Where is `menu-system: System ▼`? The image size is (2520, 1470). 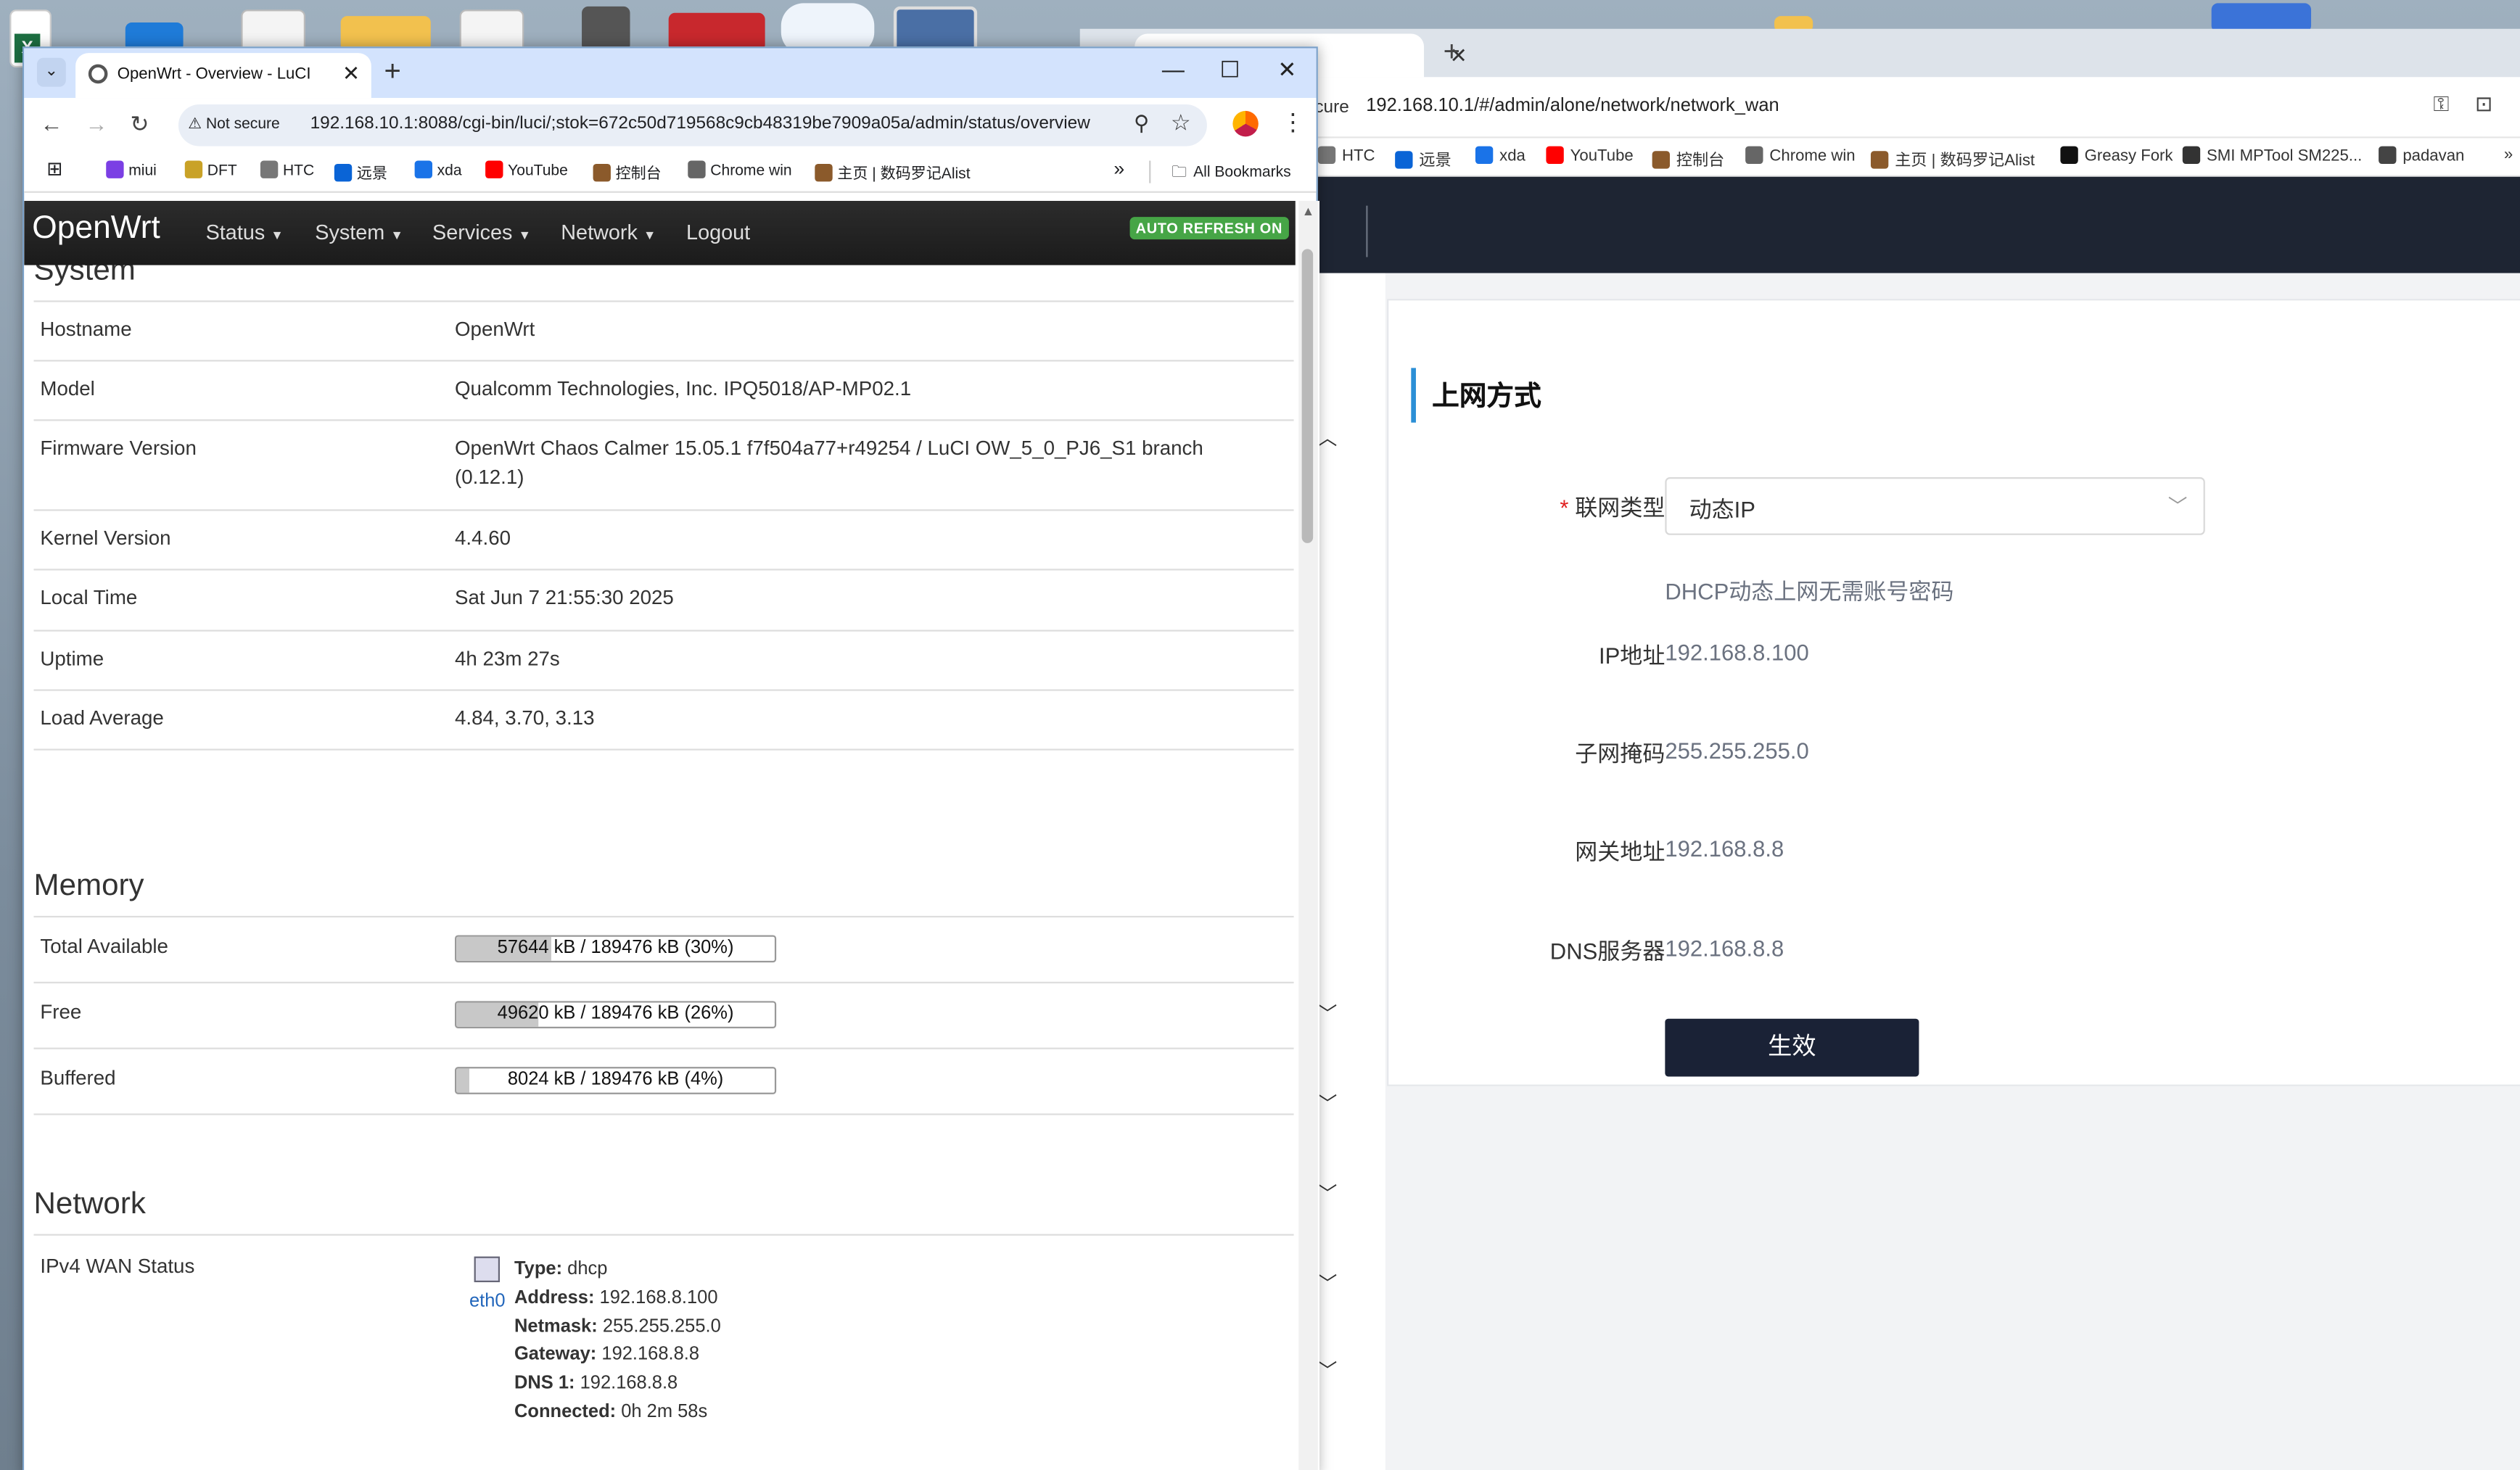 menu-system: System ▼ is located at coordinates (359, 232).